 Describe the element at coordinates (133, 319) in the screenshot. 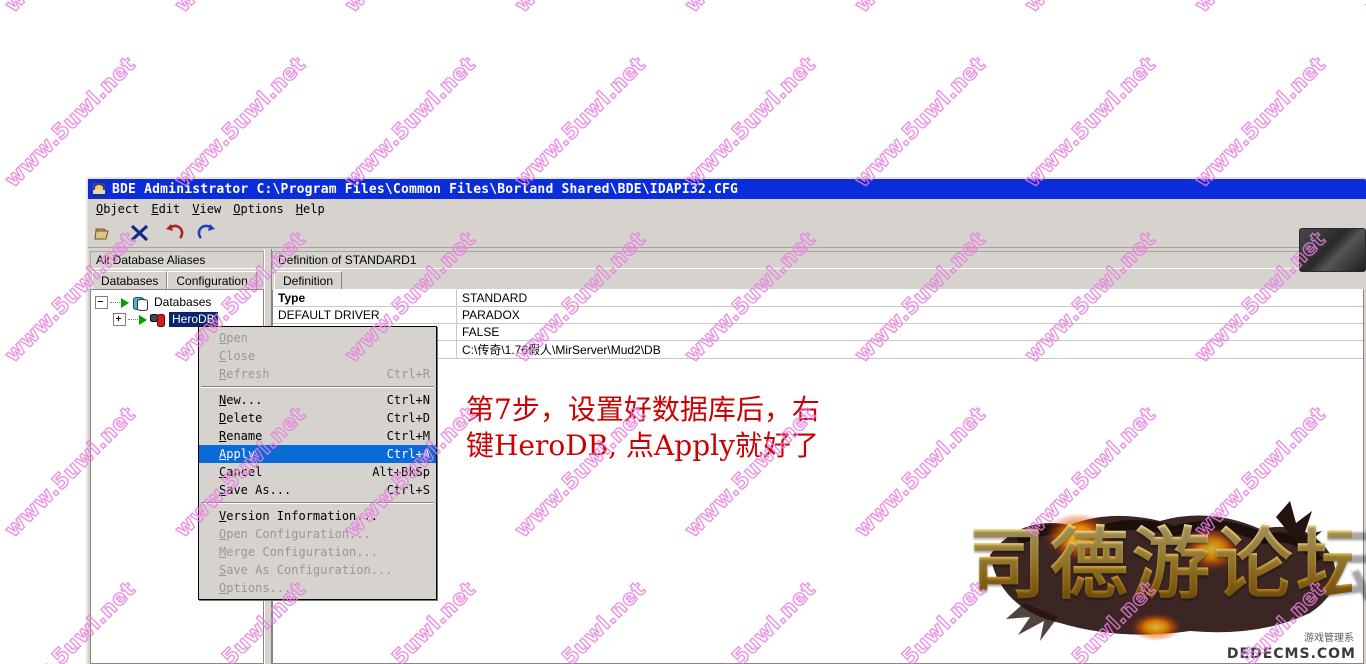

I see `tree-connector` at that location.